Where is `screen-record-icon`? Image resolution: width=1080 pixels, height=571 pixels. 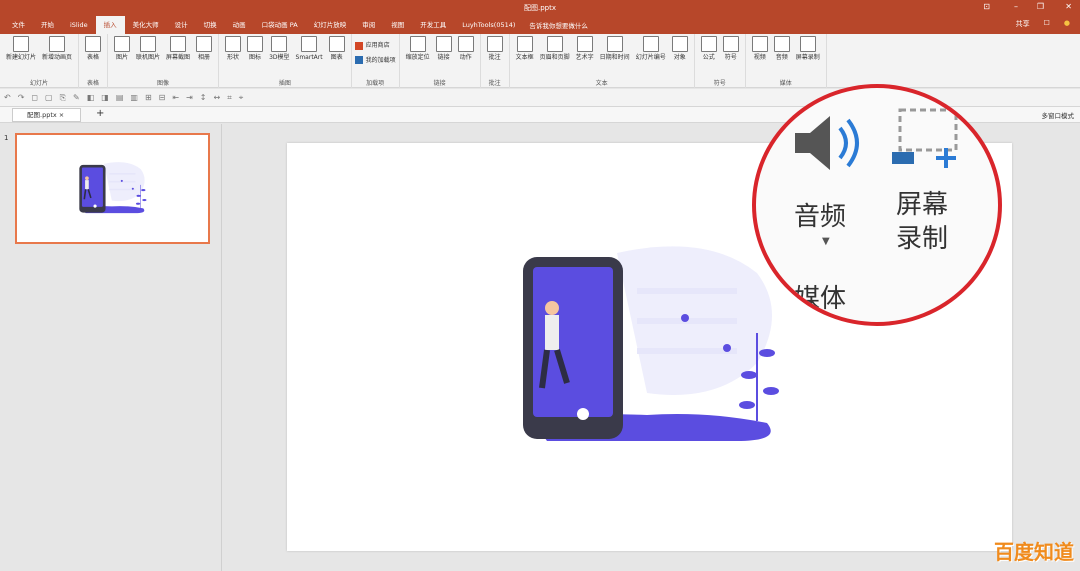
screen-record-icon is located at coordinates (925, 138).